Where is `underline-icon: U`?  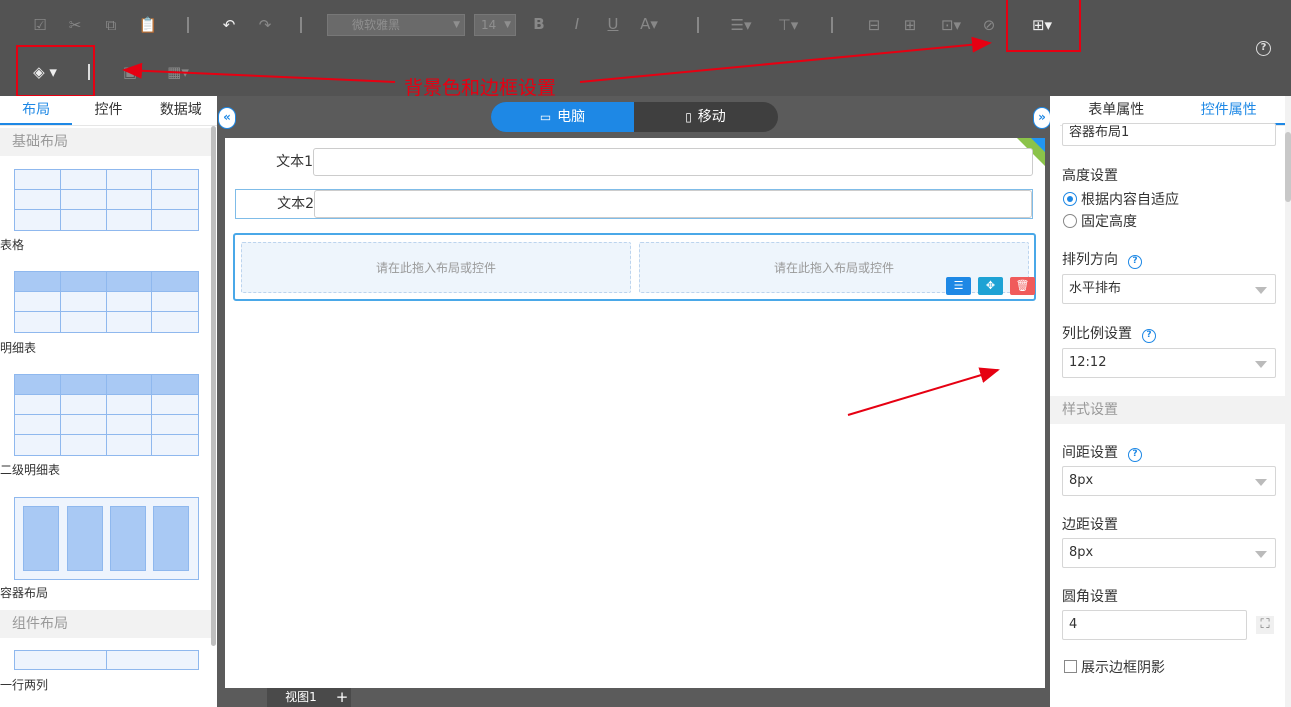 underline-icon: U is located at coordinates (613, 24).